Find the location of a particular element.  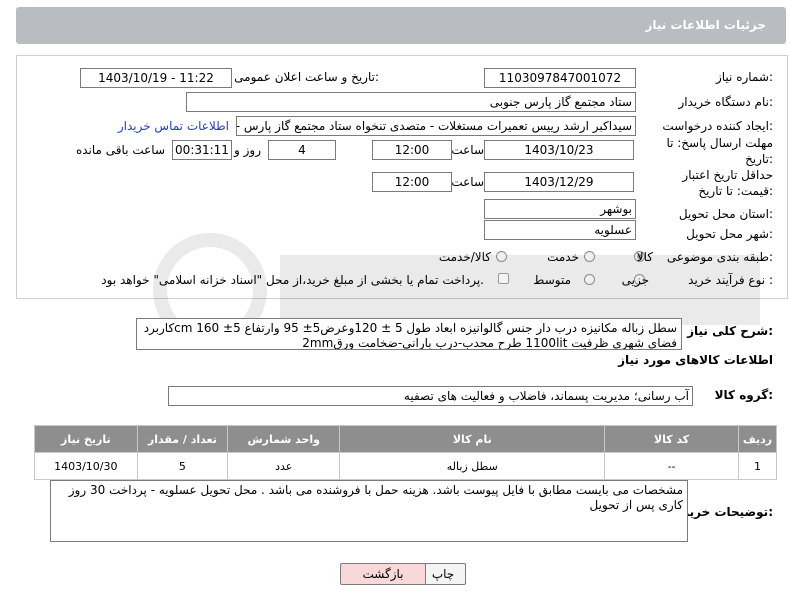

process-minor-label: جزیی is located at coordinates (635, 280).